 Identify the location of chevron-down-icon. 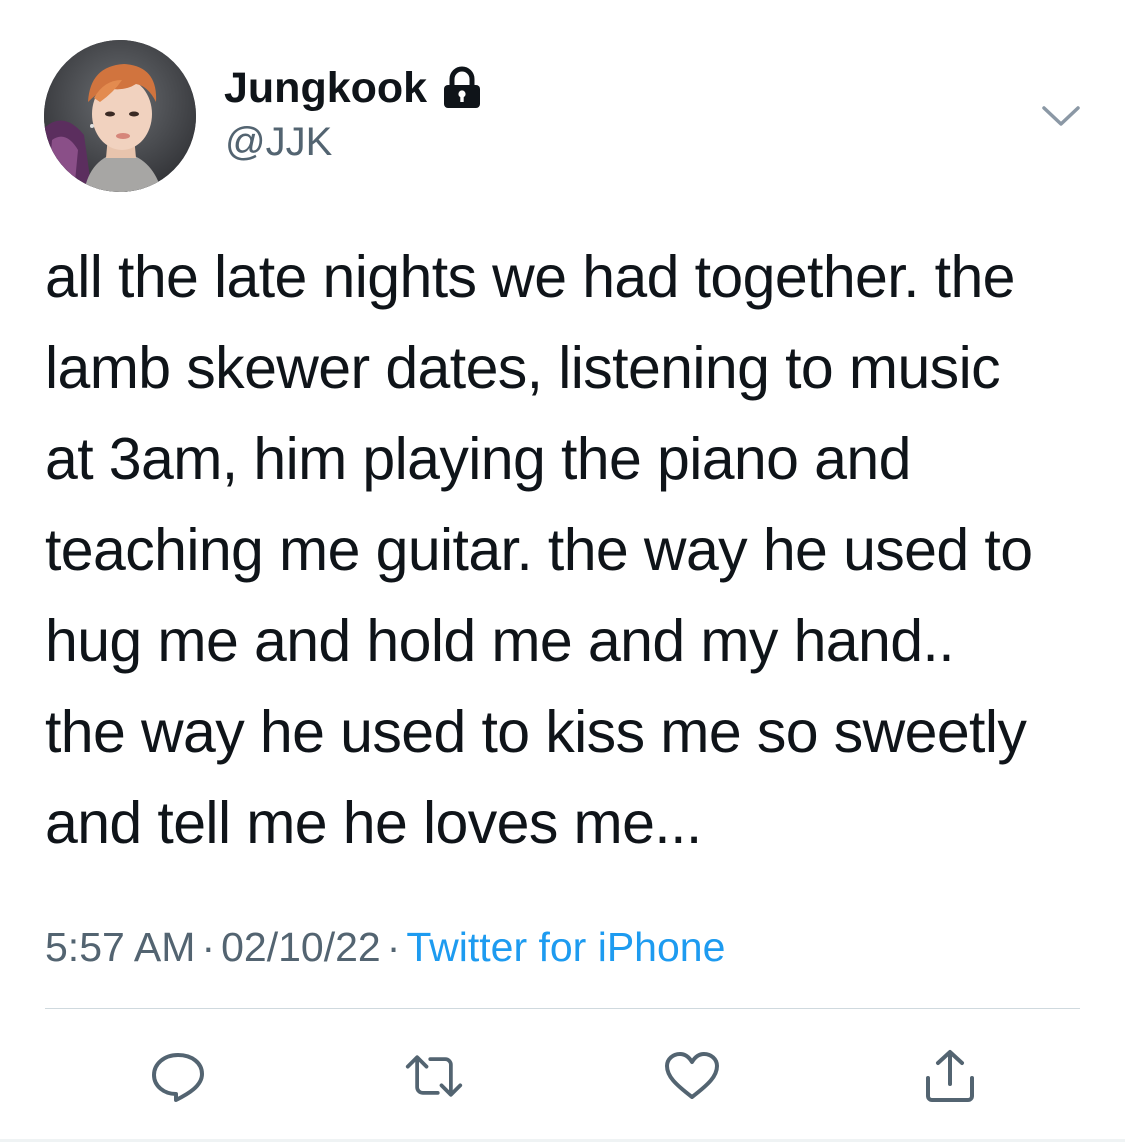
(1061, 115).